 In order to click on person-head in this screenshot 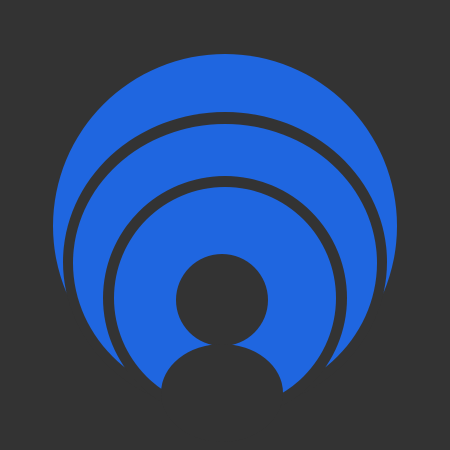, I will do `click(222, 300)`.